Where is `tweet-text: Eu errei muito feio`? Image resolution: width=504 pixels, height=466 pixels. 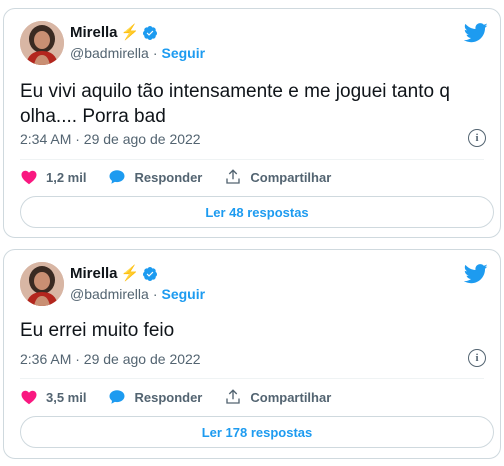 tweet-text: Eu errei muito feio is located at coordinates (97, 330).